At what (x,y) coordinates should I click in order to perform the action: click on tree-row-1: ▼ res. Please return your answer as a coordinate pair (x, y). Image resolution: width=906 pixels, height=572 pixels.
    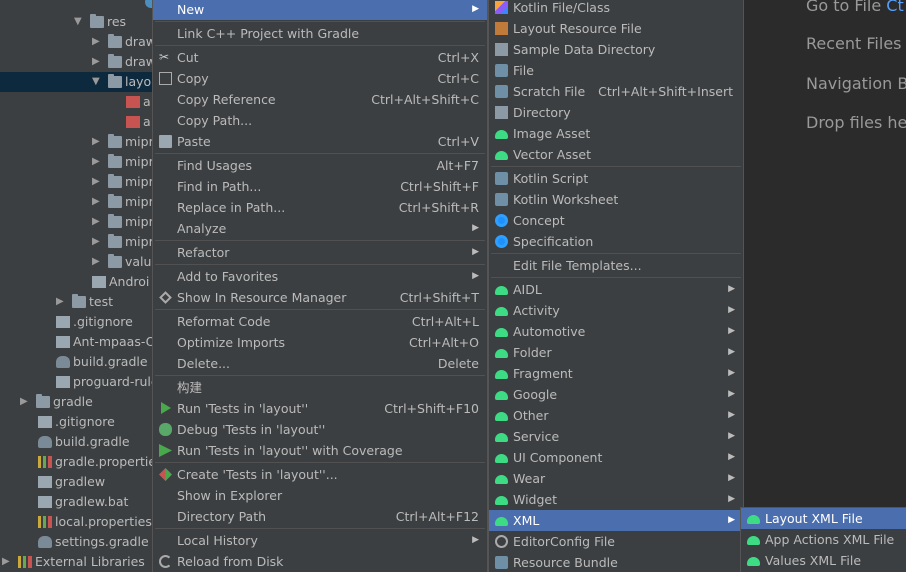
    Looking at the image, I should click on (76, 22).